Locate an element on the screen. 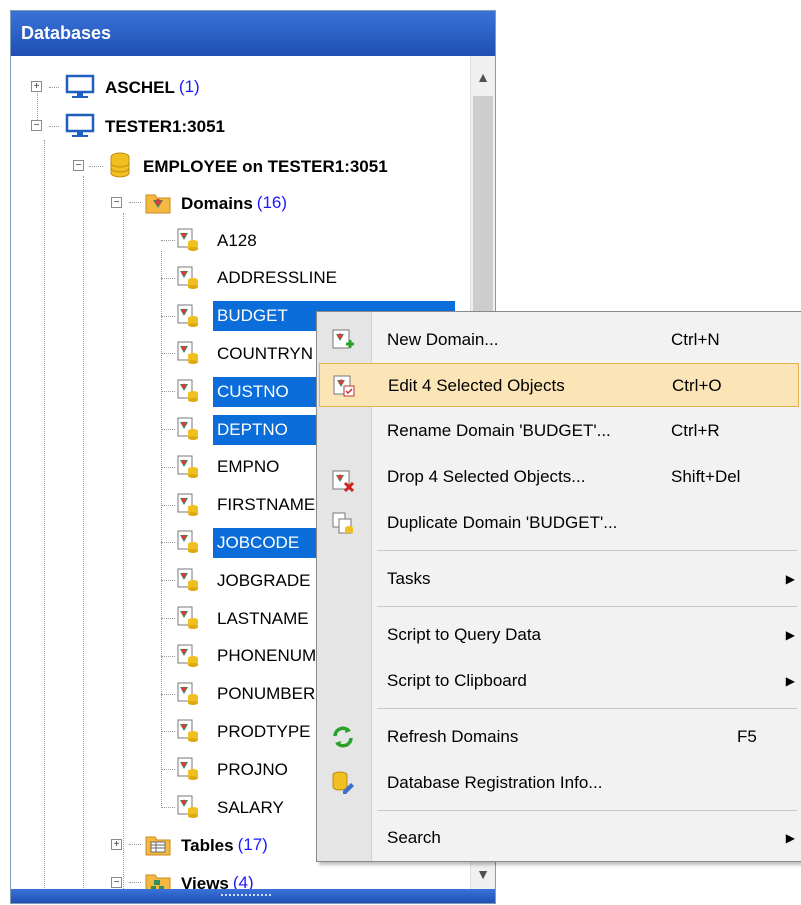  tables-count: (17) is located at coordinates (252, 844).